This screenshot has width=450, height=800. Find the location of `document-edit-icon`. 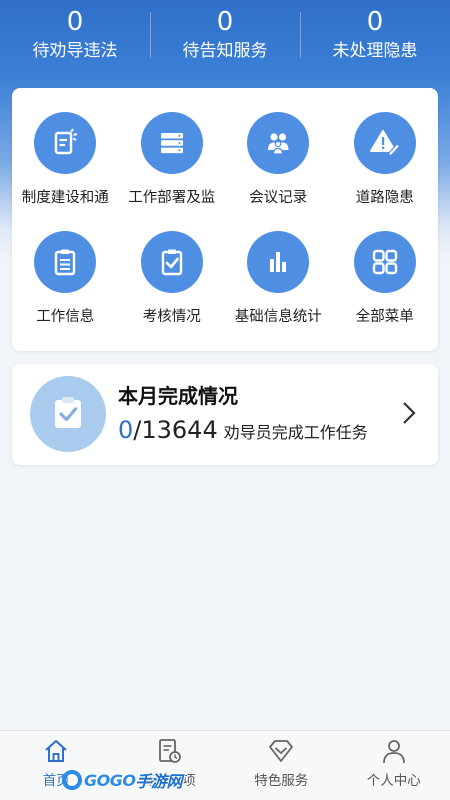

document-edit-icon is located at coordinates (65, 143).